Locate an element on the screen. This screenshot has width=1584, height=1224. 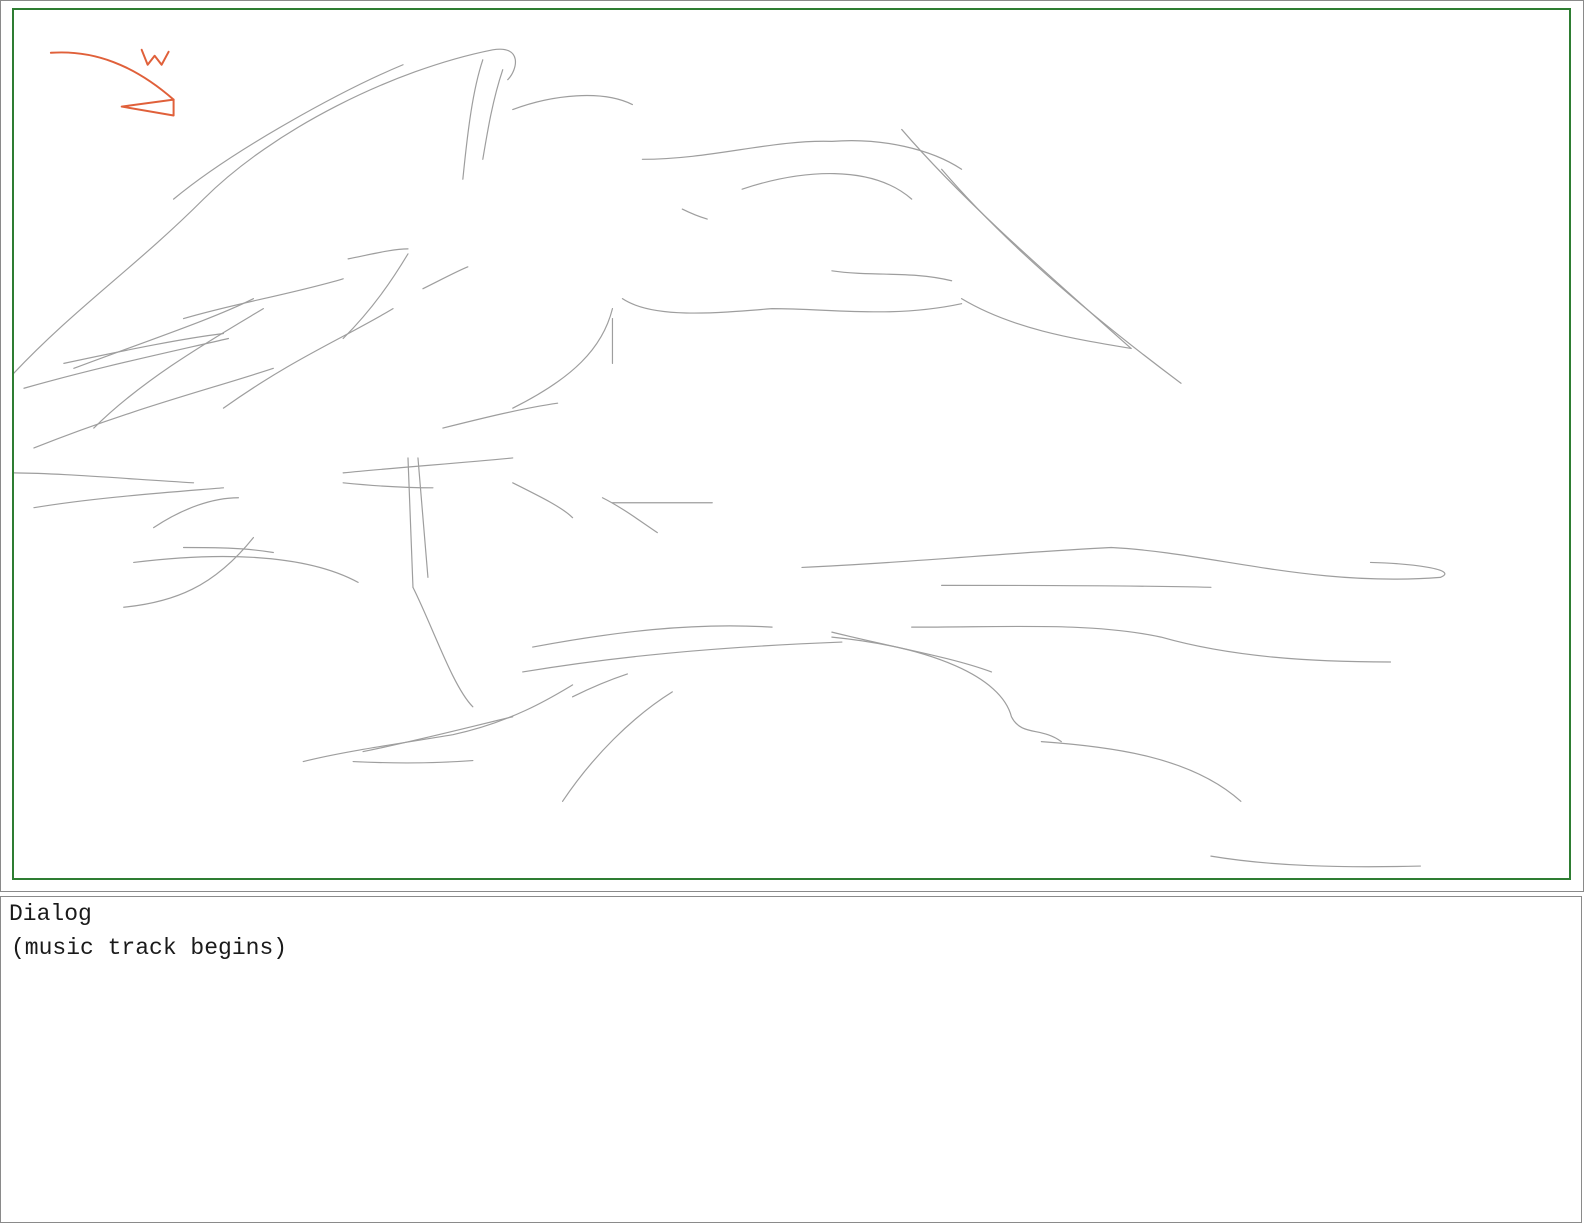
dialog-heading: Dialog is located at coordinates (50, 914).